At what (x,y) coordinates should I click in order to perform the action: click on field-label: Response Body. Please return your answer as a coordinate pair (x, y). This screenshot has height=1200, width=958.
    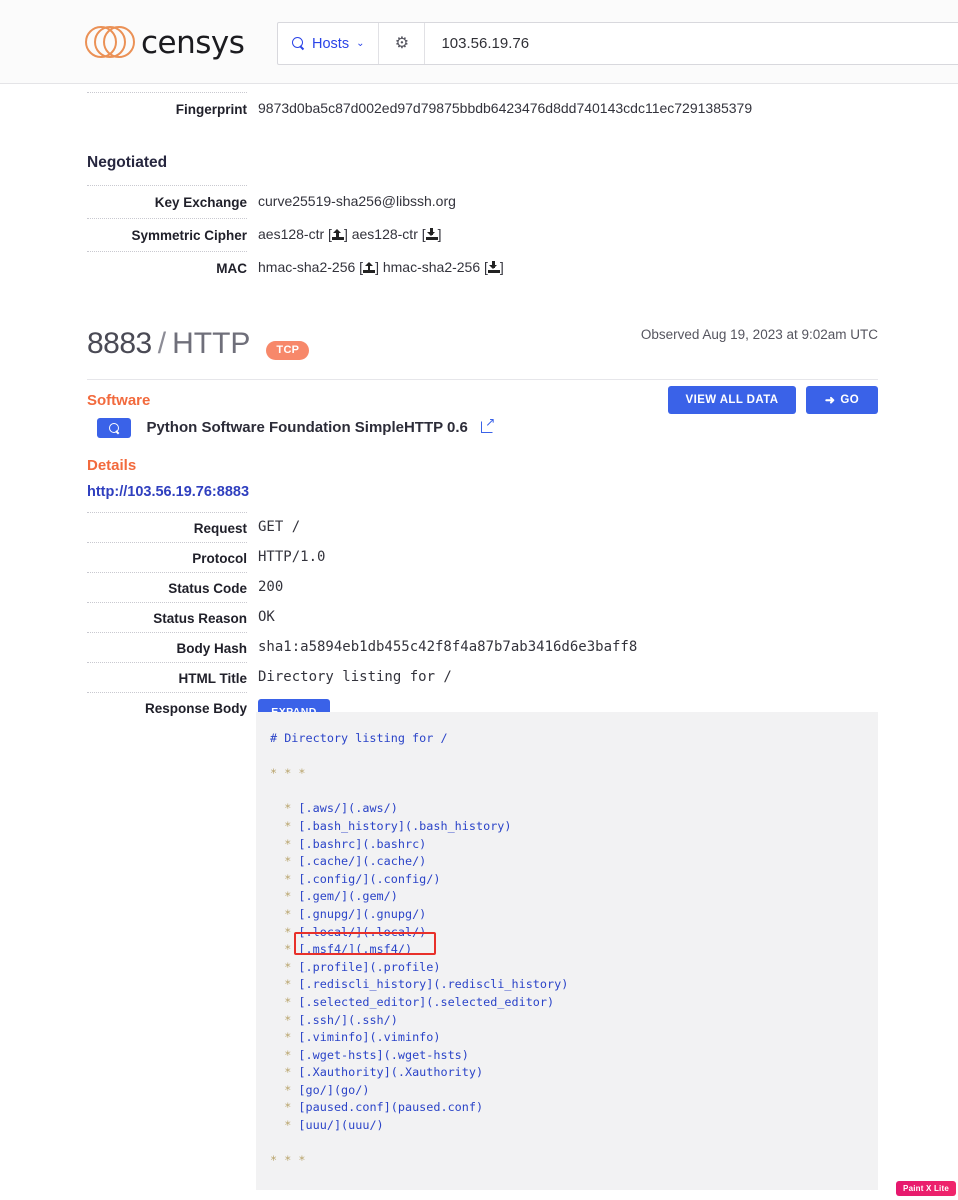
    Looking at the image, I should click on (195, 708).